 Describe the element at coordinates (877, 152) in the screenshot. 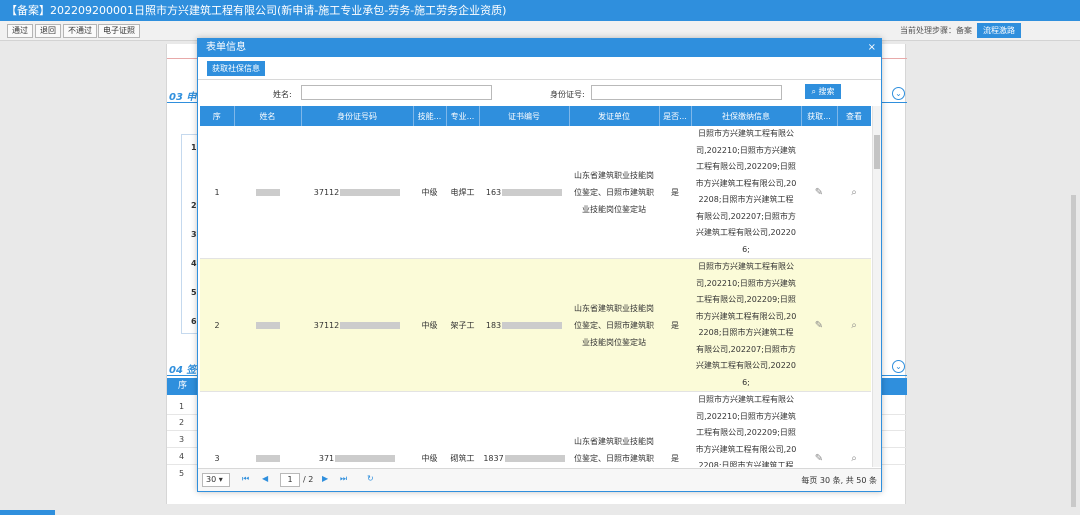

I see `scrollbar-thumb` at that location.